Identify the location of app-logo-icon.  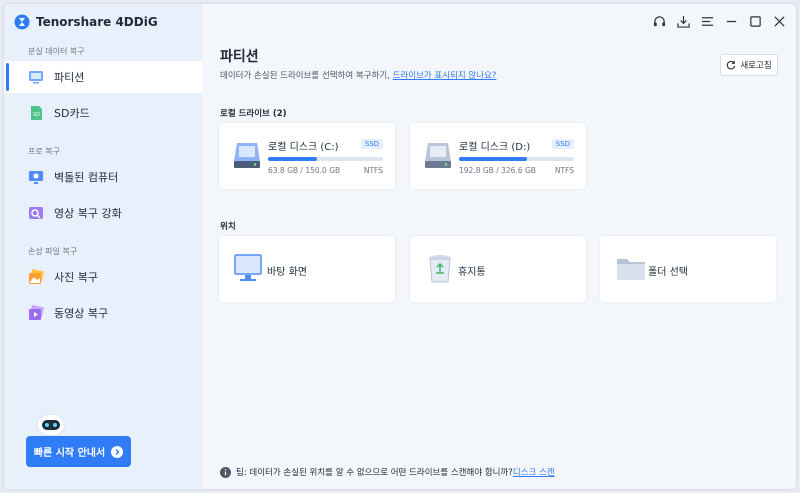
(22, 22).